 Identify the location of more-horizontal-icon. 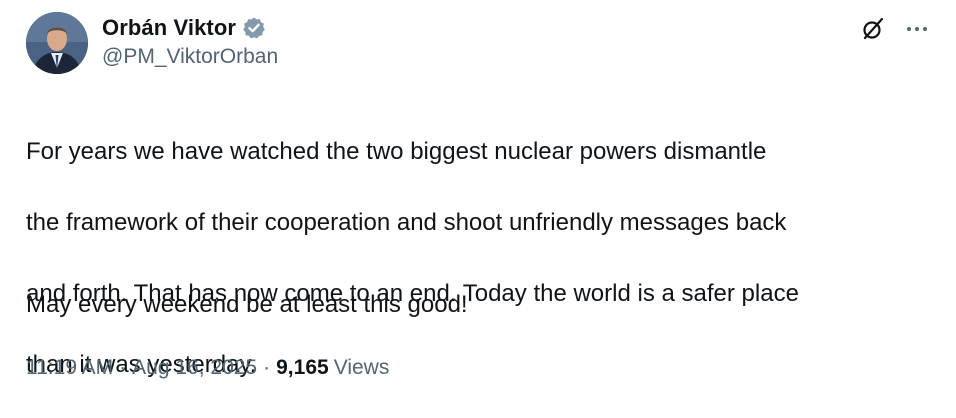
(917, 29).